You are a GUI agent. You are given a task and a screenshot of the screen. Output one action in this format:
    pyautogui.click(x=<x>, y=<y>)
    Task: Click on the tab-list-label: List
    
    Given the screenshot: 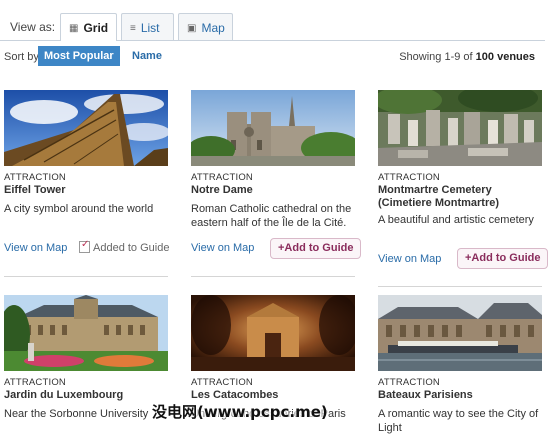 What is the action you would take?
    pyautogui.click(x=150, y=28)
    